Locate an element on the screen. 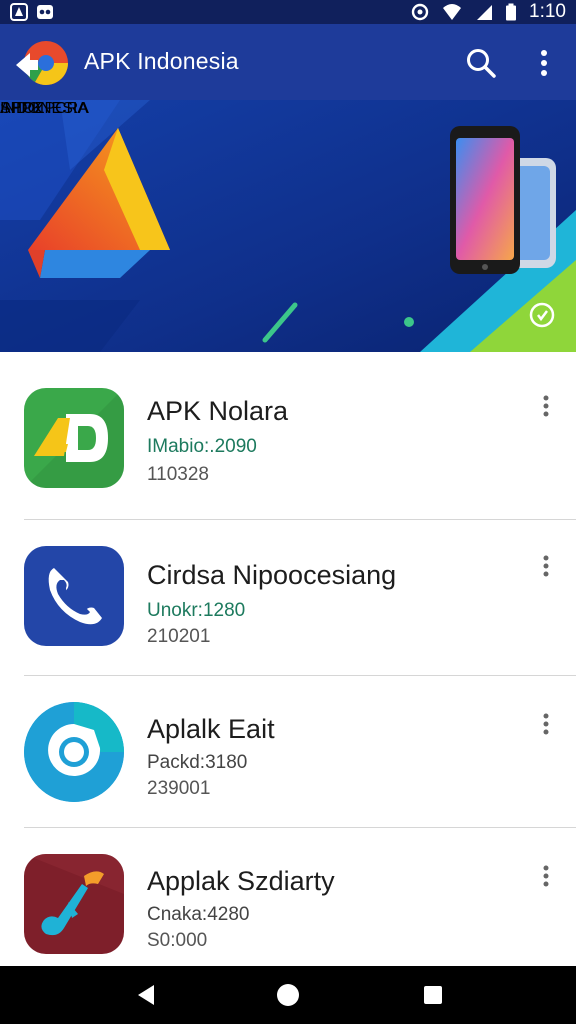  banner-caption: SHOZPCRA is located at coordinates (44, 108).